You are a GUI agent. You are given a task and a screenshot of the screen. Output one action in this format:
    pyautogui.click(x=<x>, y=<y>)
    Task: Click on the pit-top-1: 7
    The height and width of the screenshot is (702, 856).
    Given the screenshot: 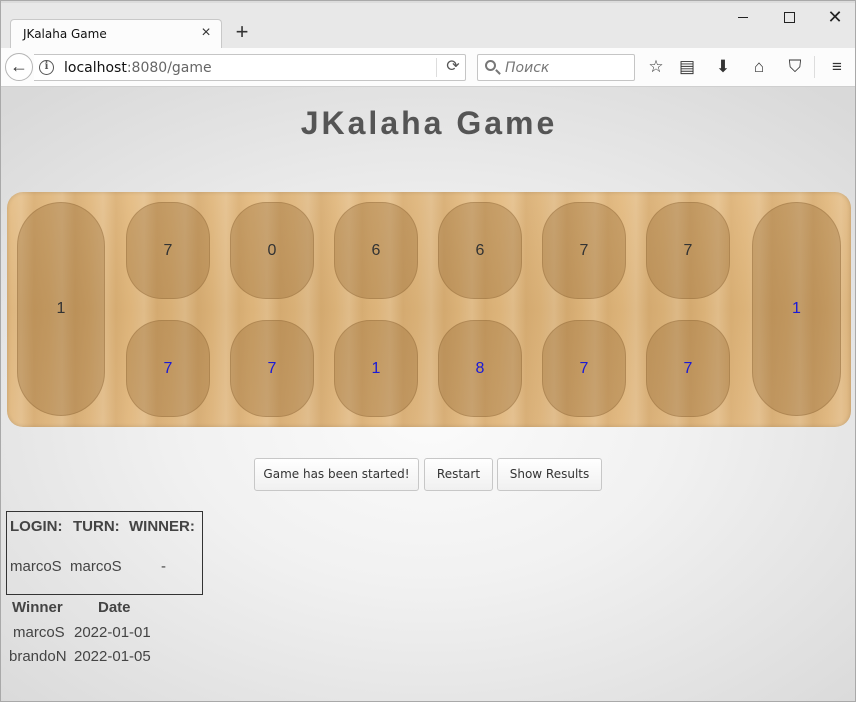 What is the action you would take?
    pyautogui.click(x=168, y=250)
    